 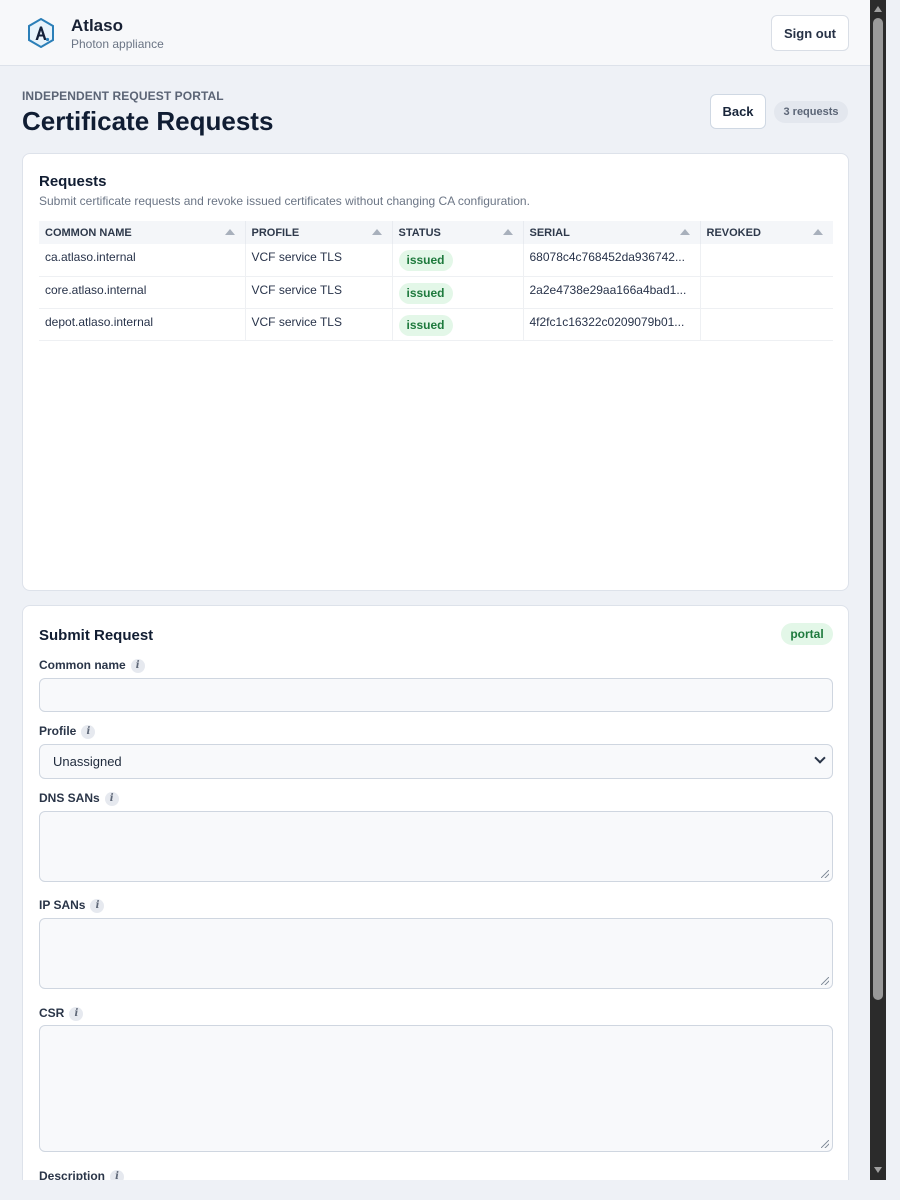 I want to click on ip-sans-textarea, so click(x=436, y=953).